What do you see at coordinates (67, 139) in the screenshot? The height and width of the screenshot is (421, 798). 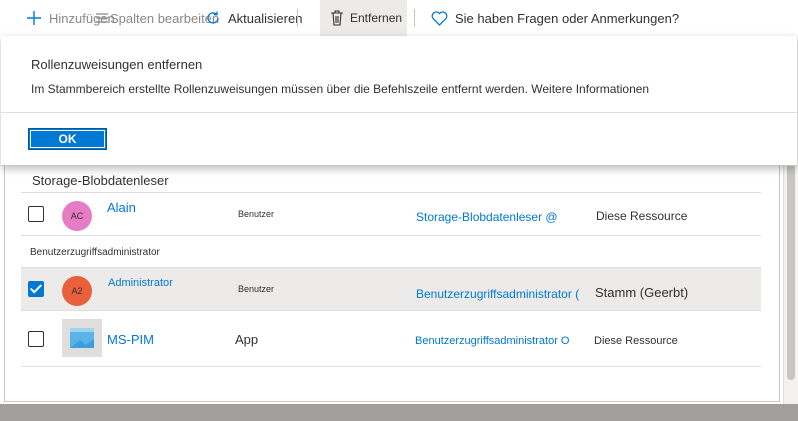 I see `ok-button: OK` at bounding box center [67, 139].